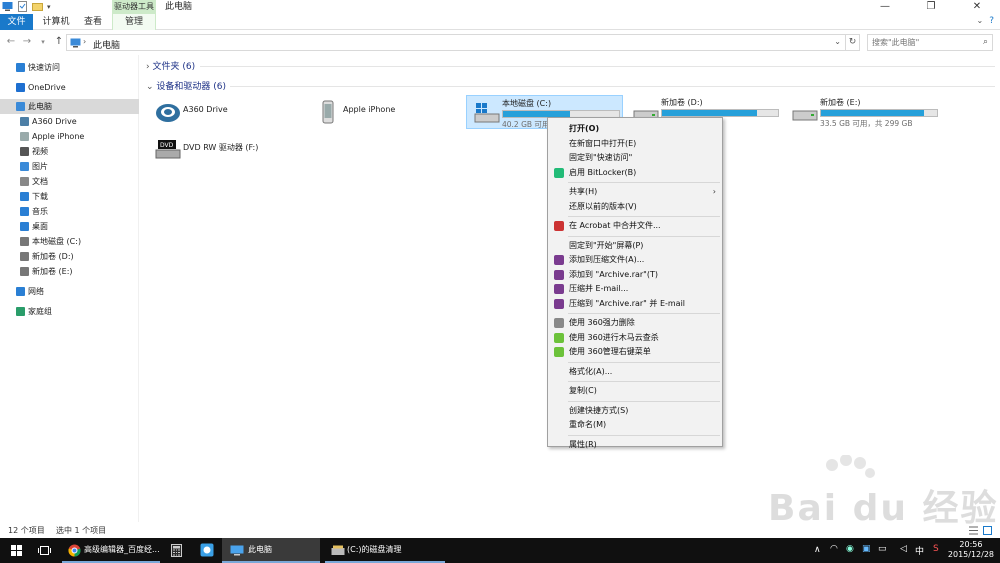  I want to click on context-menu-item: 打开(O), so click(635, 129).